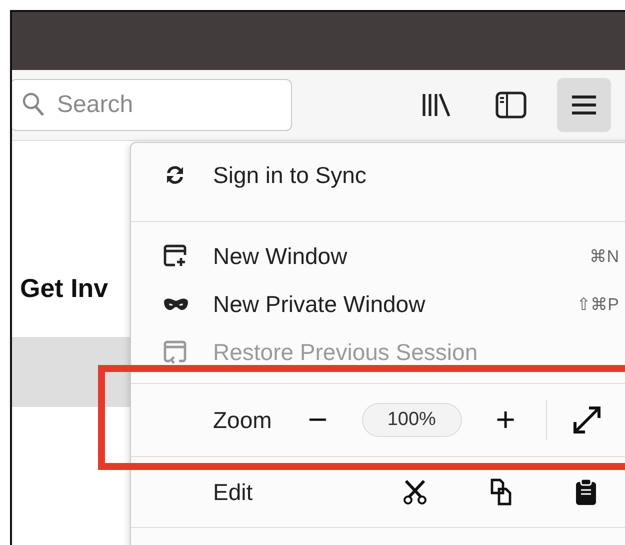 This screenshot has height=545, width=625. I want to click on clipboard-icon, so click(586, 492).